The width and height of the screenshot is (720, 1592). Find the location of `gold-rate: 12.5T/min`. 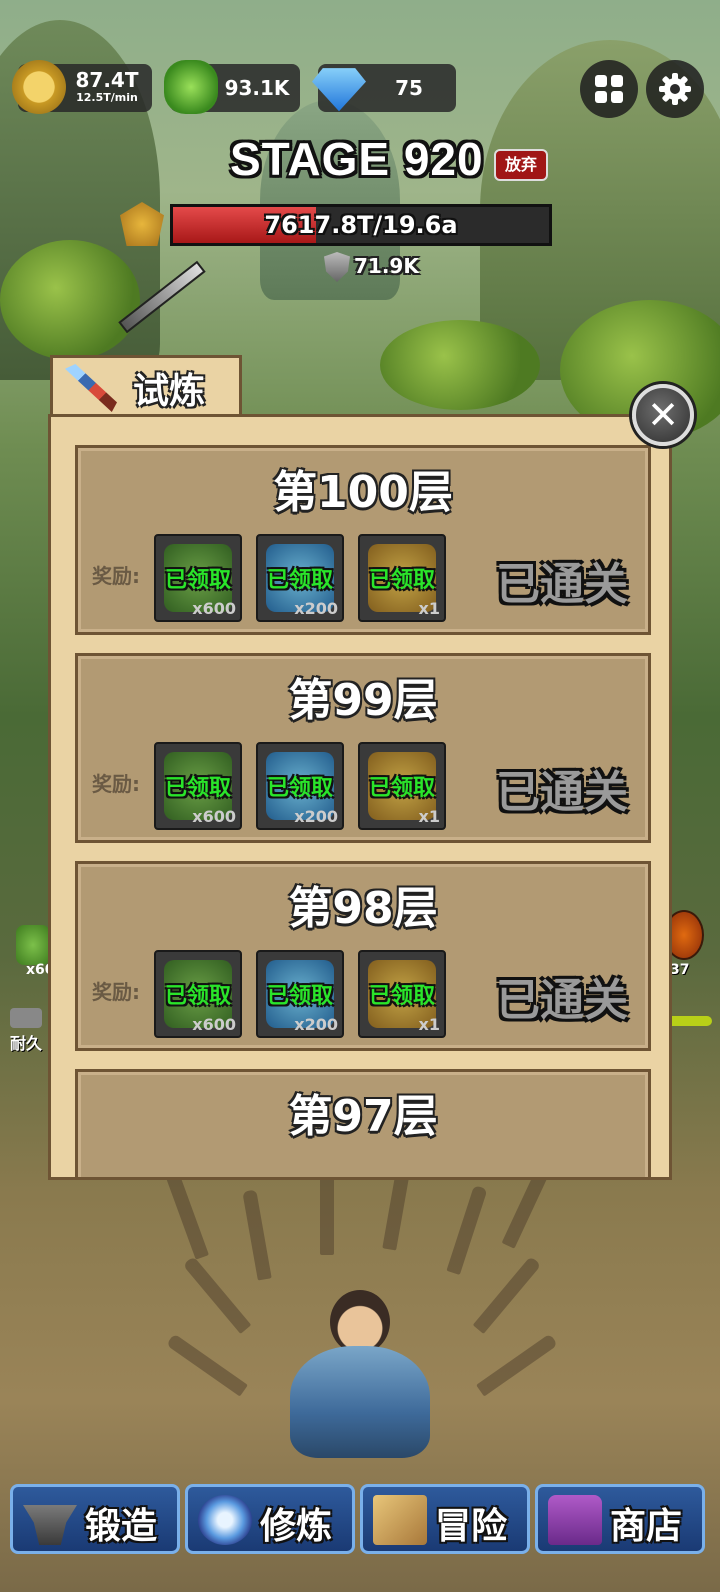

gold-rate: 12.5T/min is located at coordinates (107, 97).